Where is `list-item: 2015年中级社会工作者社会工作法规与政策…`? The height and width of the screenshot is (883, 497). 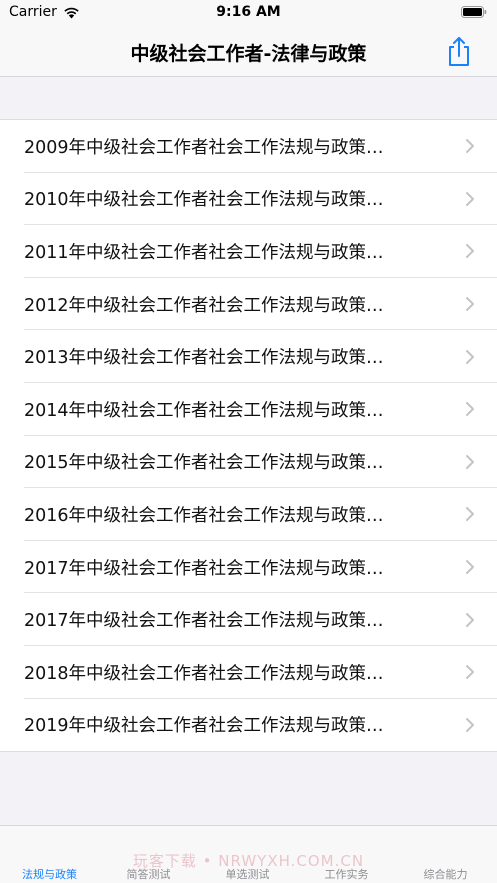
list-item: 2015年中级社会工作者社会工作法规与政策… is located at coordinates (248, 462).